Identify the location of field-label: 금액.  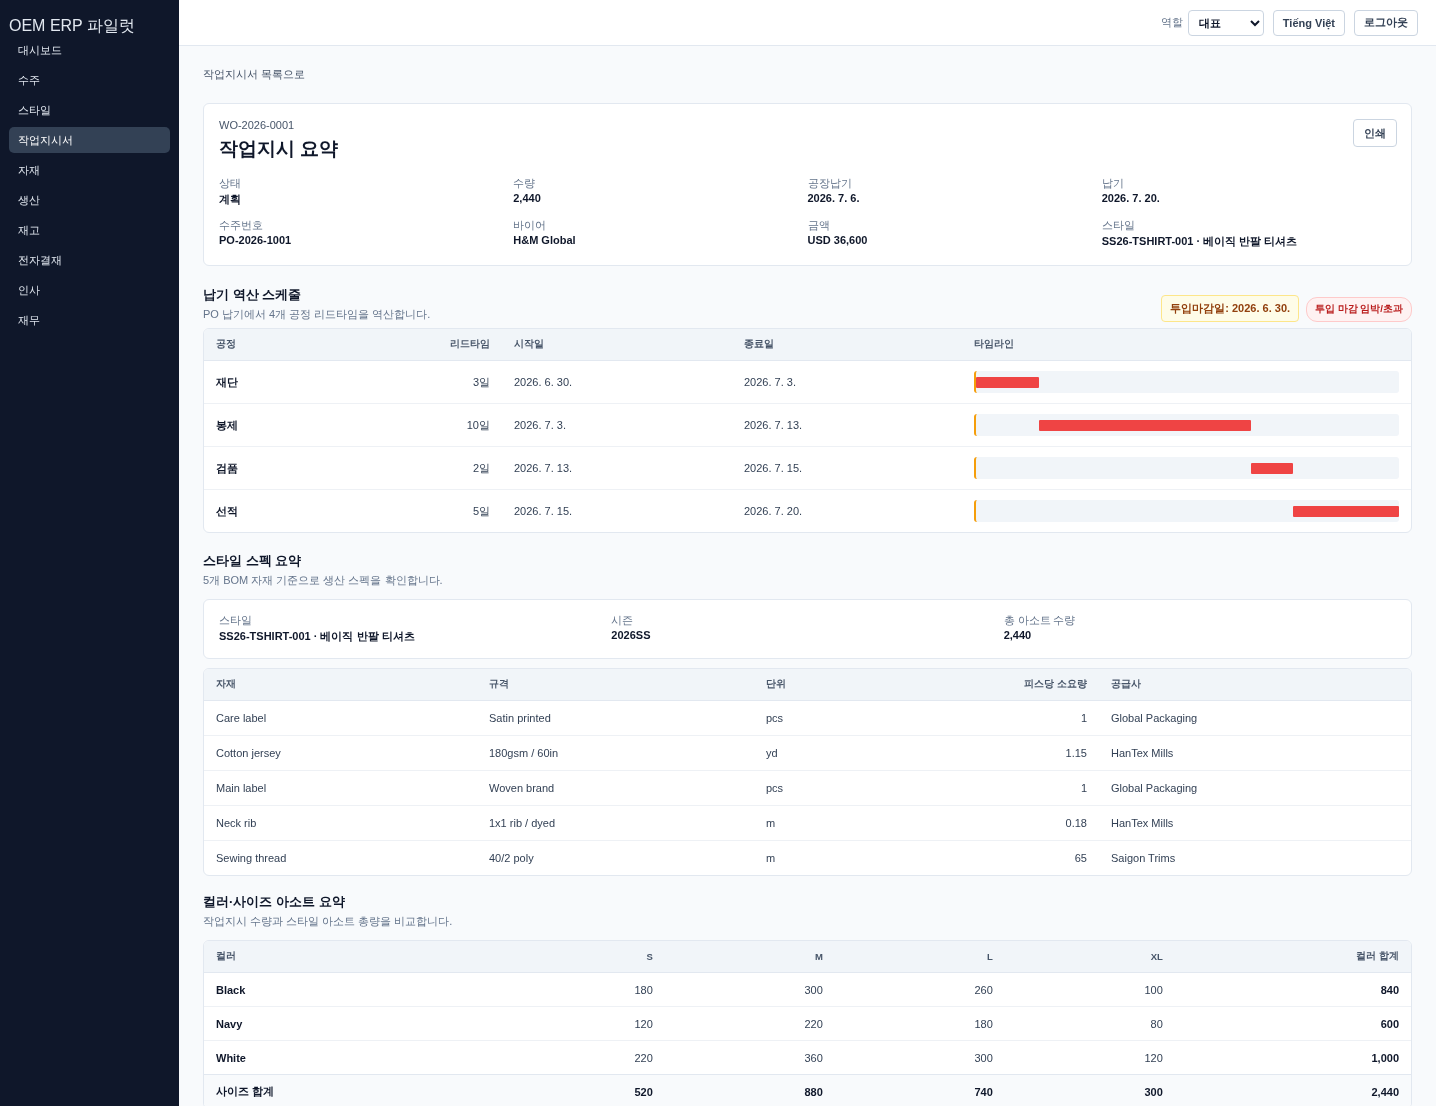
(819, 226).